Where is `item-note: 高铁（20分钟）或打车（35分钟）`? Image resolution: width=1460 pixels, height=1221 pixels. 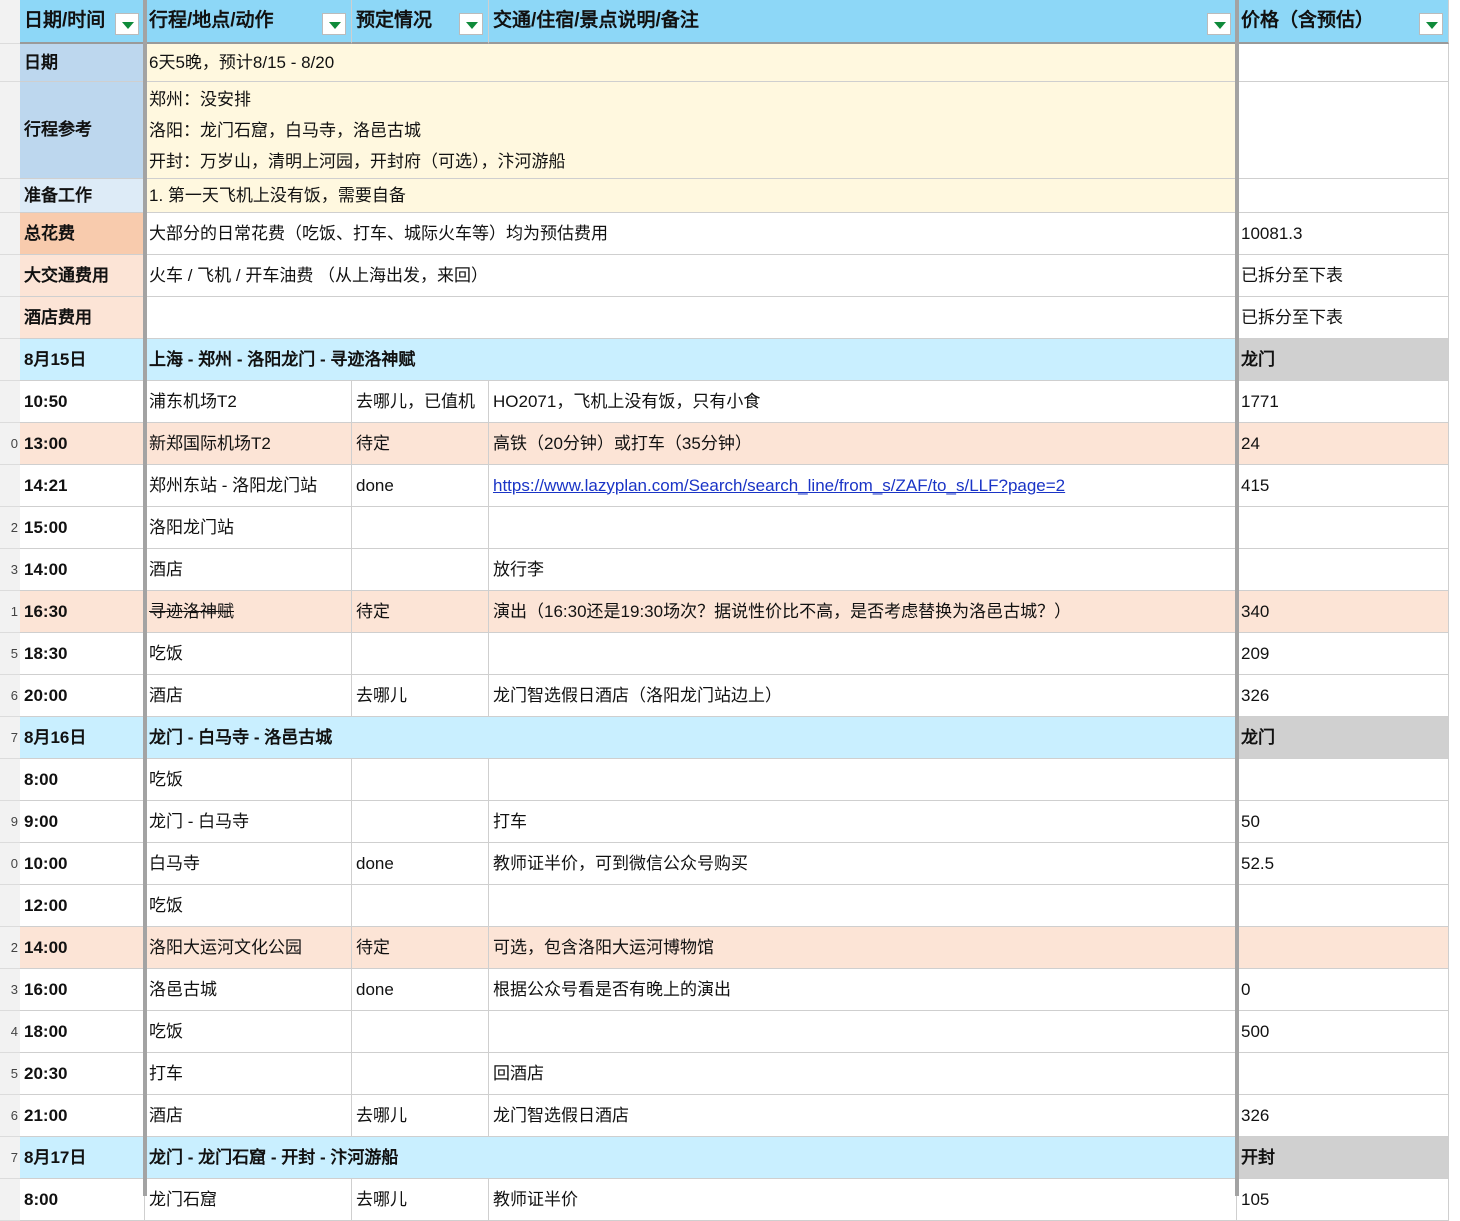
item-note: 高铁（20分钟）或打车（35分钟） is located at coordinates (863, 444).